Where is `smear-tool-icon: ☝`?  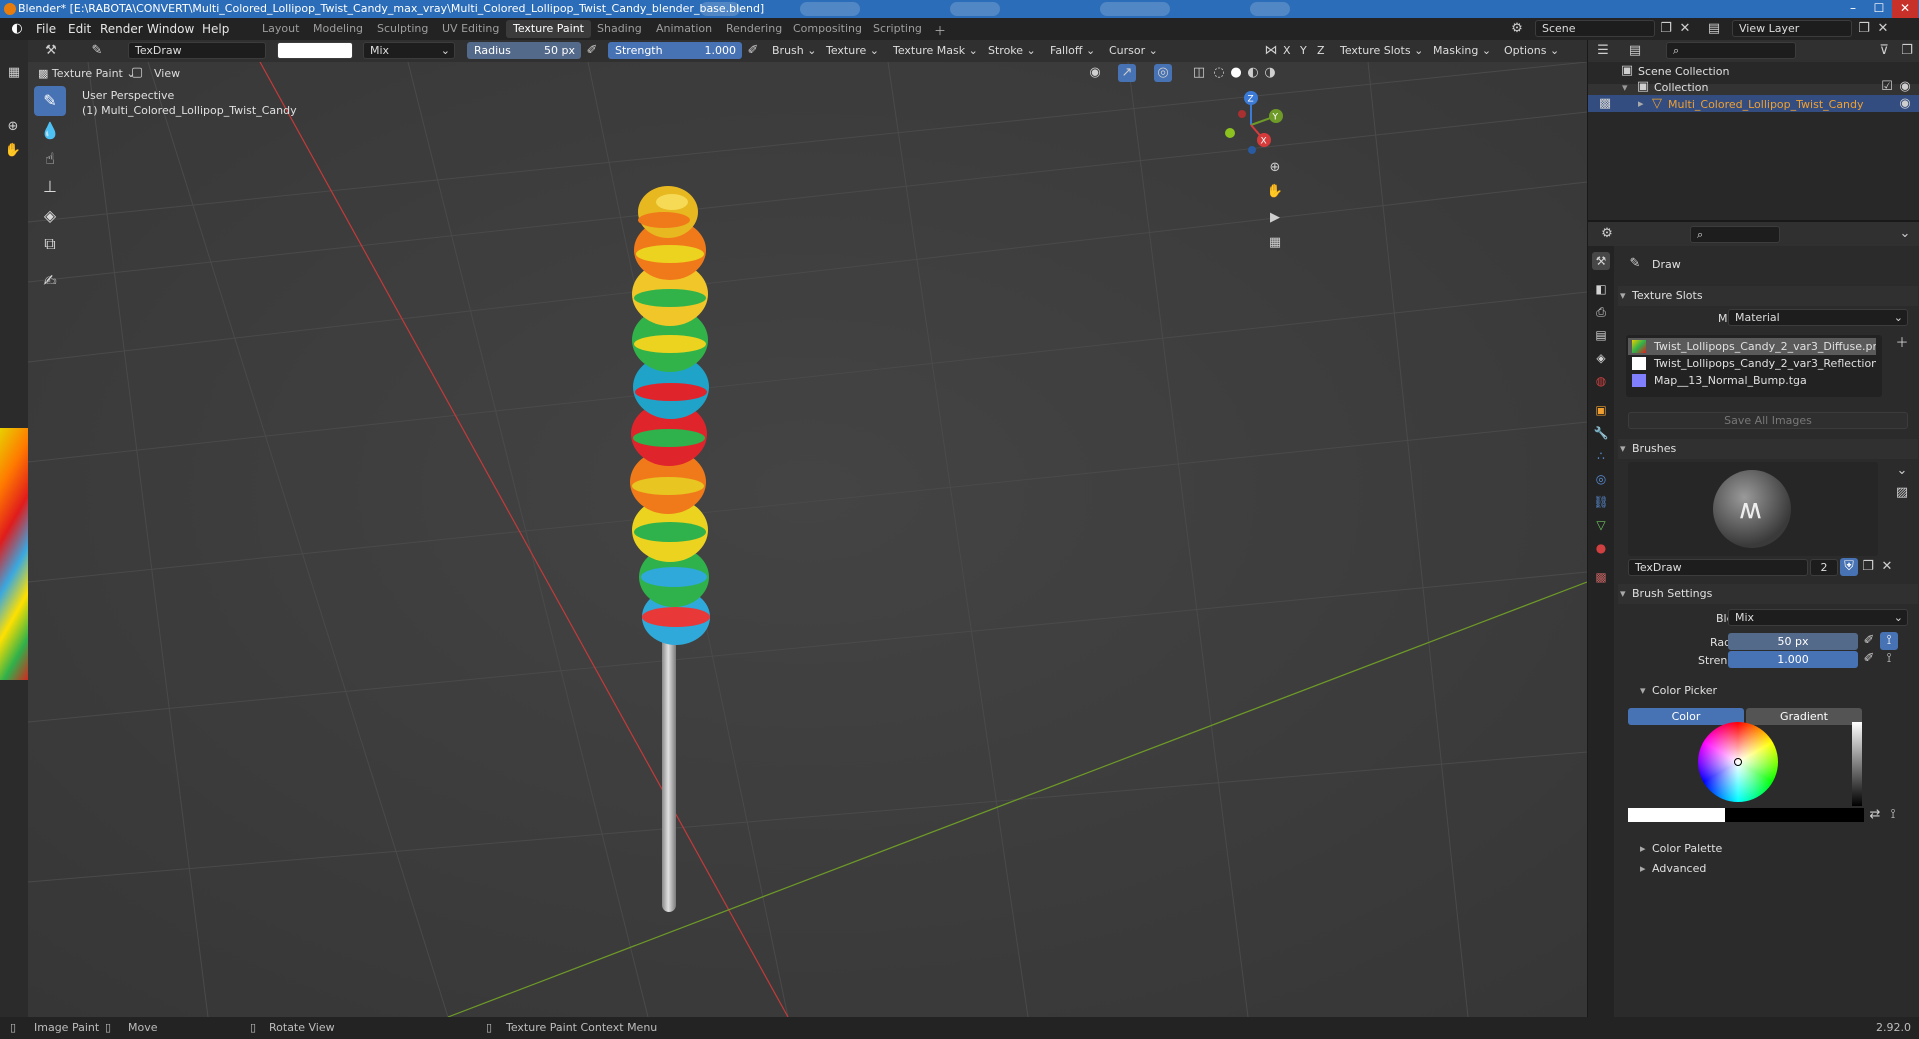
smear-tool-icon: ☝ is located at coordinates (50, 159).